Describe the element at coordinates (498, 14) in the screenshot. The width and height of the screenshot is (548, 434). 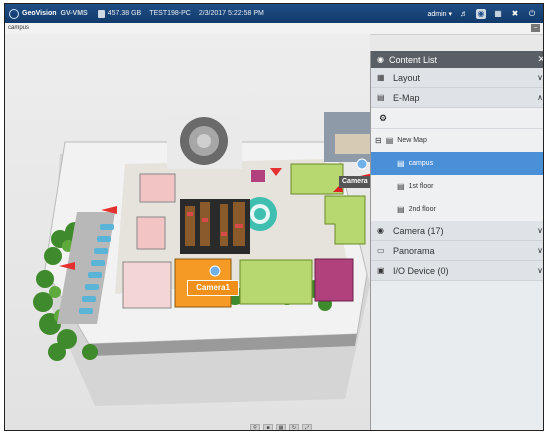
I see `layout-icon: ▦` at that location.